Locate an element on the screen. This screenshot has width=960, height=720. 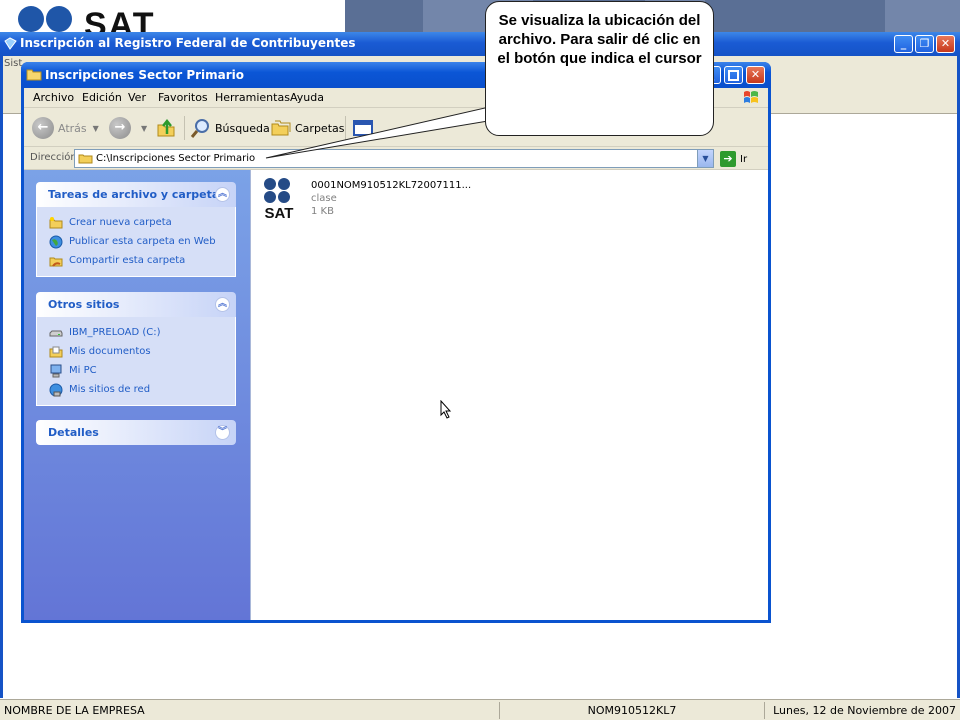
address-label: Dirección is located at coordinates (53, 157).